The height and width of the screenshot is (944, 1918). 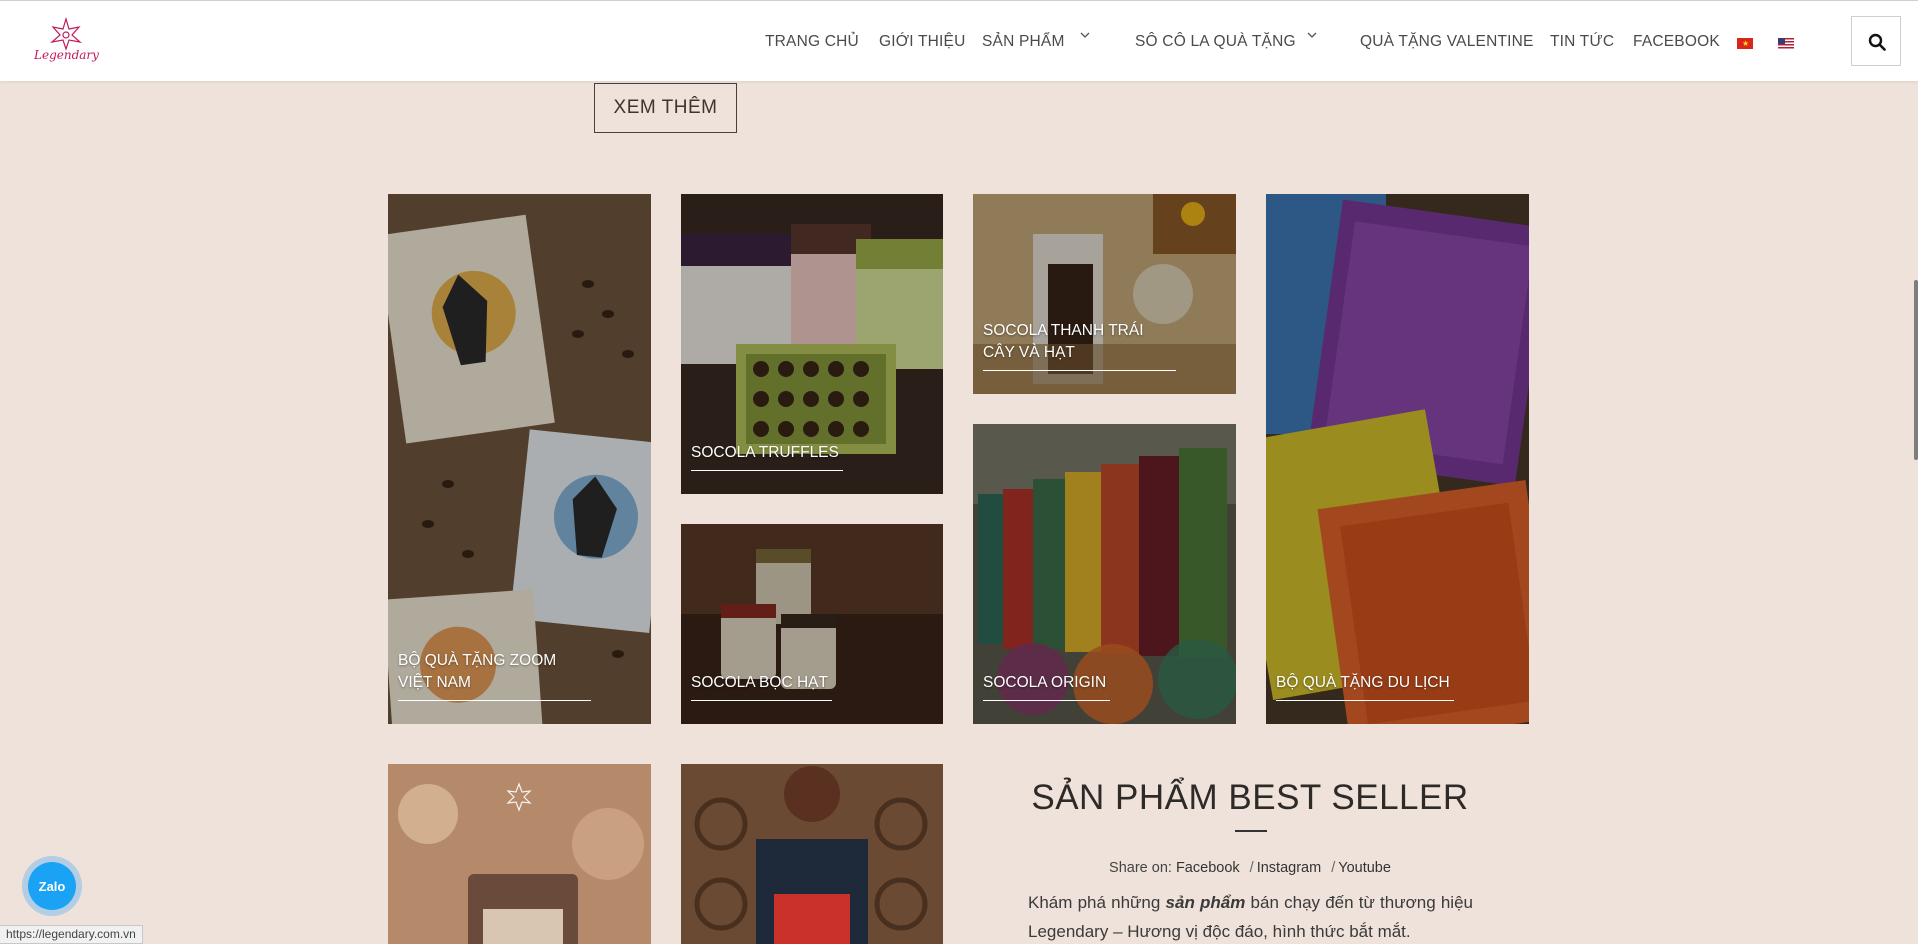 What do you see at coordinates (1079, 345) in the screenshot?
I see `tile-caption: SOCOLA THANH TRÁI CÂY VÀ HẠT` at bounding box center [1079, 345].